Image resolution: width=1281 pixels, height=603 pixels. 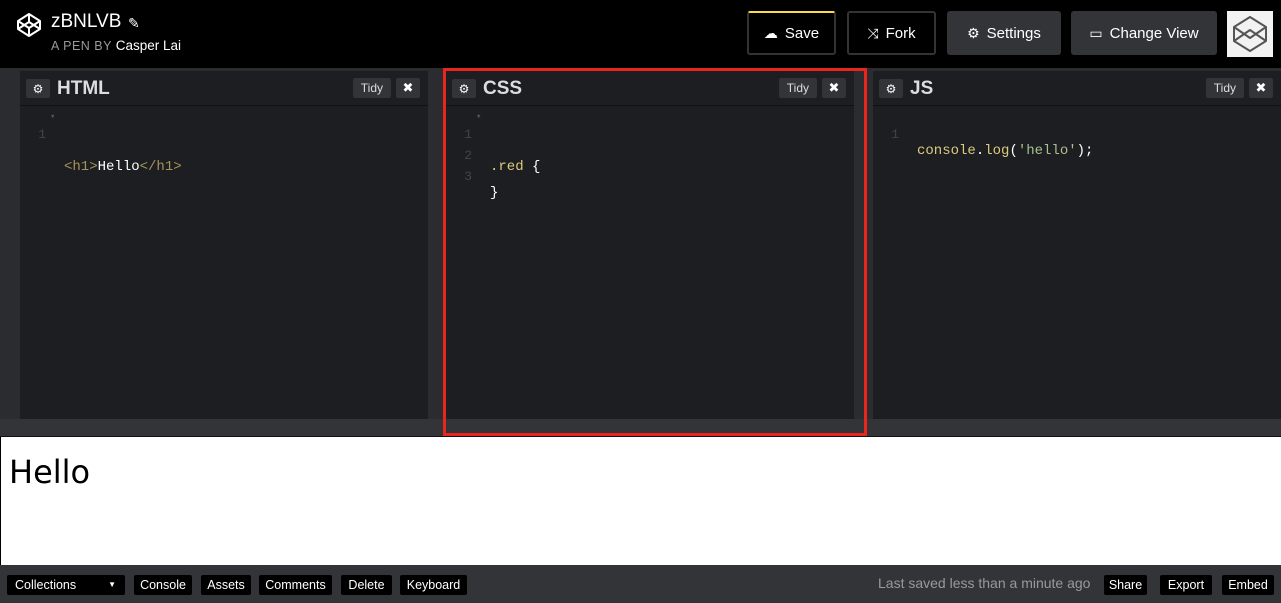 I want to click on save-button: ☁ Save, so click(x=791, y=33).